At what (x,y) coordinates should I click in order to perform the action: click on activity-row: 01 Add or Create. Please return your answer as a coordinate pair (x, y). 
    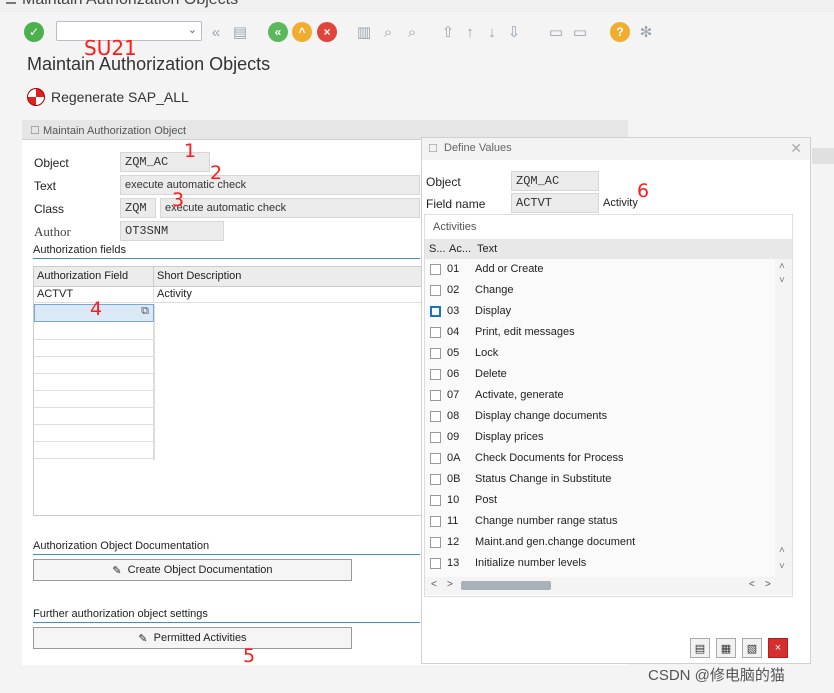
    Looking at the image, I should click on (600, 269).